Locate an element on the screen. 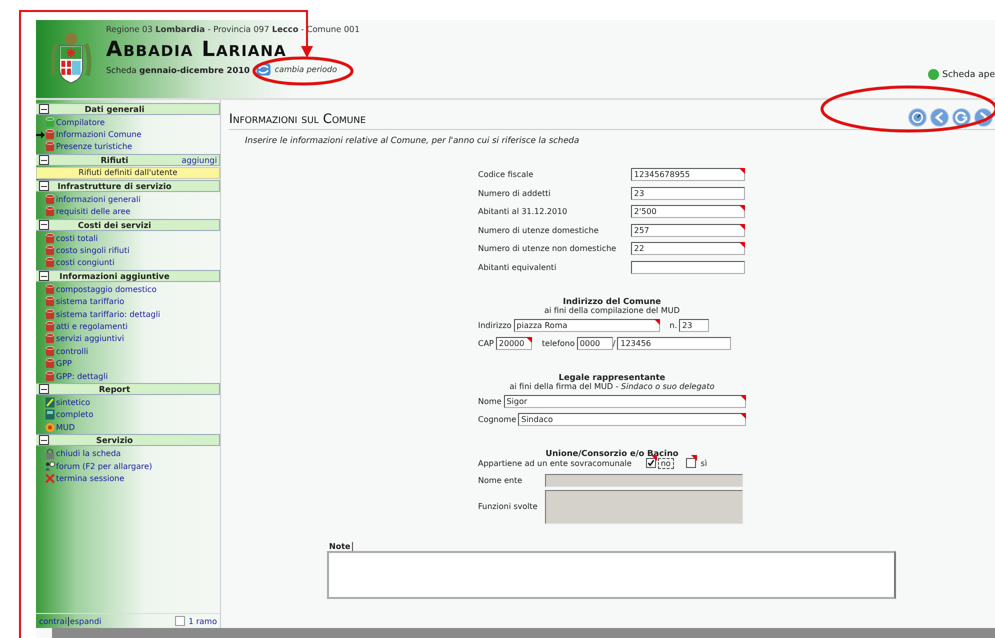 Image resolution: width=995 pixels, height=638 pixels. people-icon is located at coordinates (50, 466).